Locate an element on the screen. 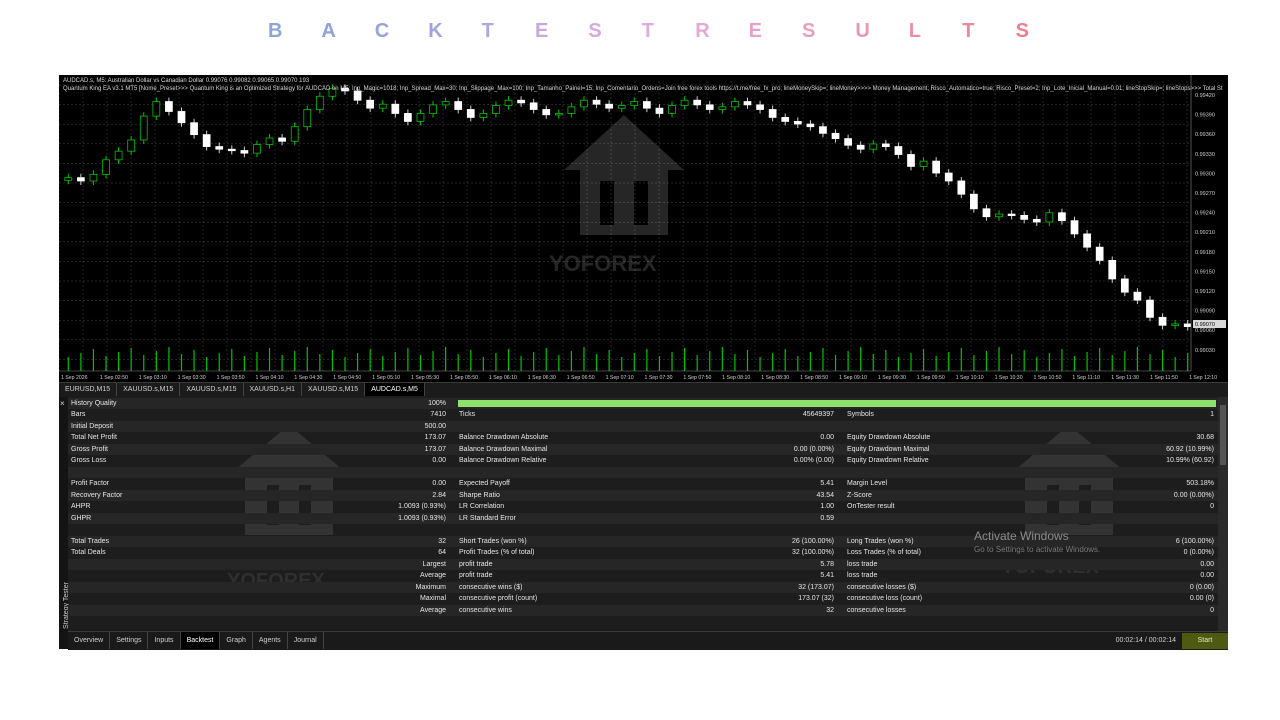  tester-tab: Backtest is located at coordinates (200, 640).